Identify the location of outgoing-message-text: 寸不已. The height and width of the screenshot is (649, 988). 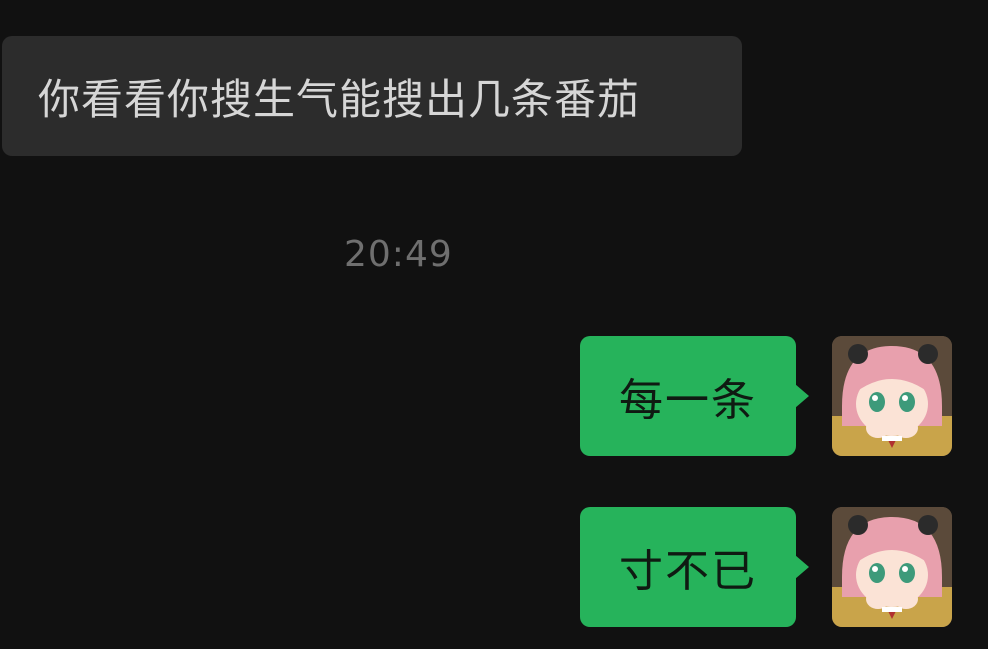
(688, 571).